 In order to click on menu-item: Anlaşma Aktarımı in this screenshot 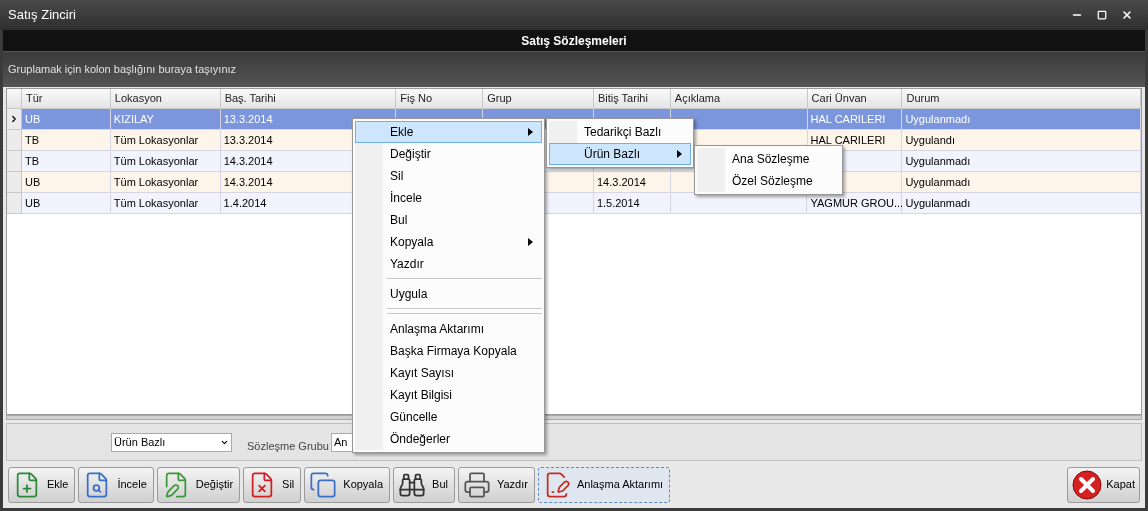, I will do `click(448, 329)`.